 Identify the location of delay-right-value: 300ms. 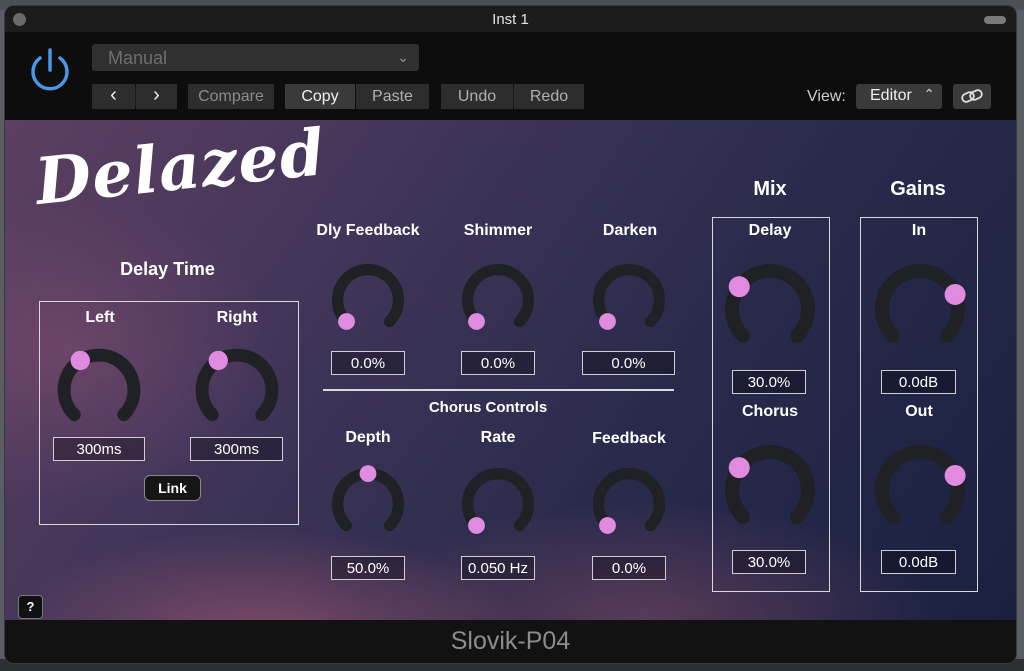
(236, 449).